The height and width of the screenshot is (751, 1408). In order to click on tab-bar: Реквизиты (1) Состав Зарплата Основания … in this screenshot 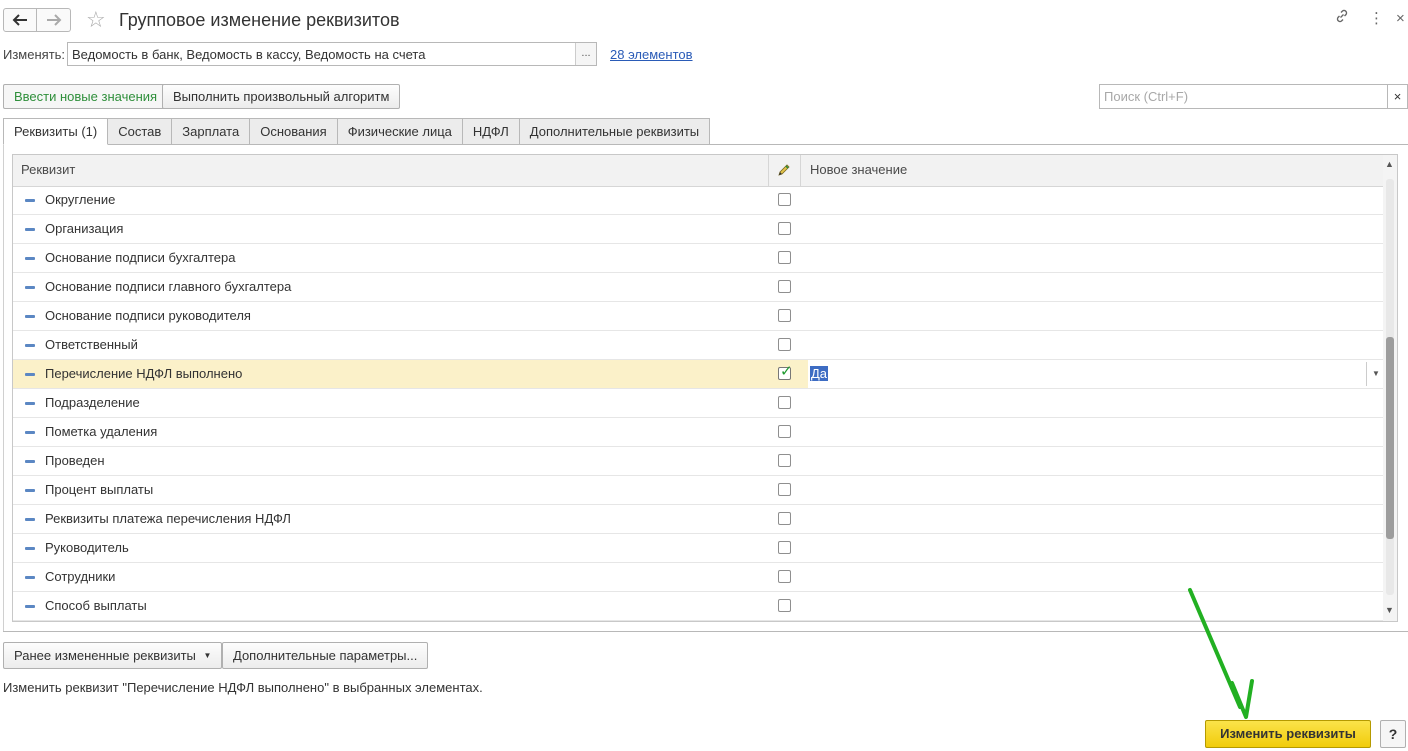, I will do `click(357, 131)`.